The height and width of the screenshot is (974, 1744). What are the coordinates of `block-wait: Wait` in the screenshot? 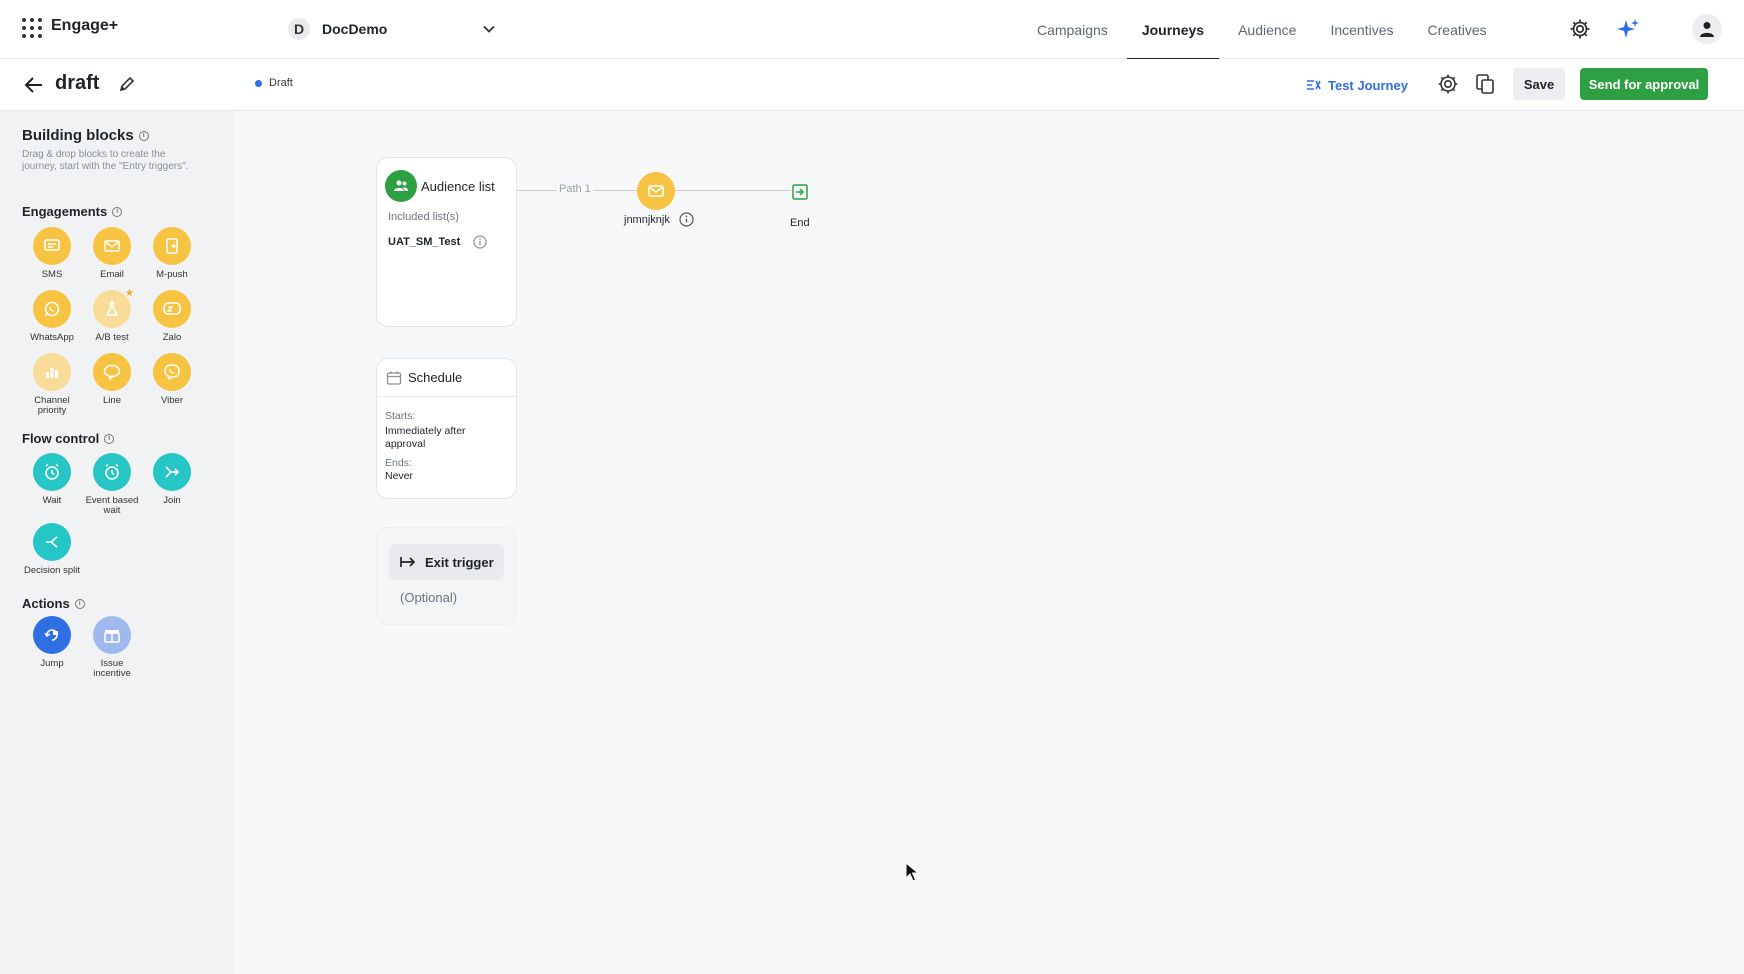 It's located at (52, 479).